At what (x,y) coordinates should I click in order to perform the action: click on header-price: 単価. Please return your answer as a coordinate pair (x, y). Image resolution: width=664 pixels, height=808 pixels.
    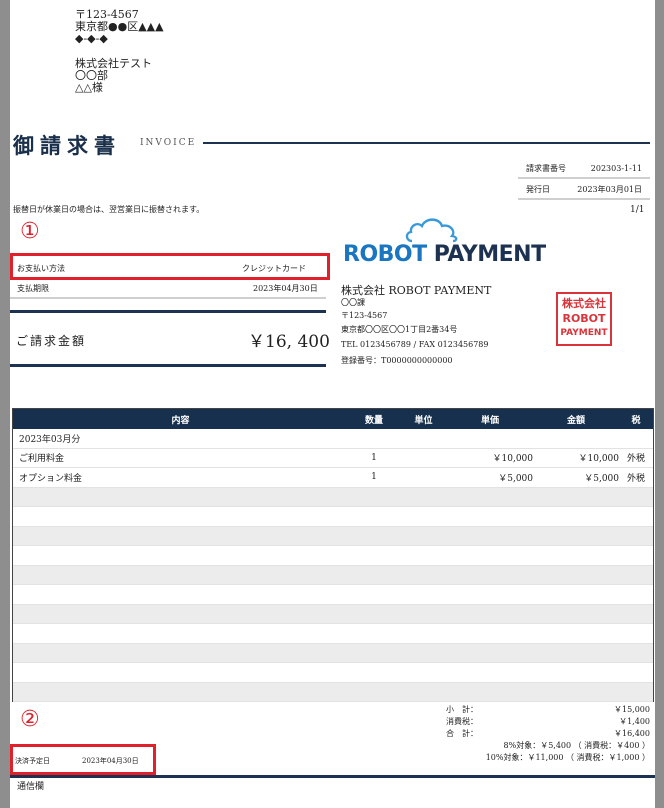
    Looking at the image, I should click on (489, 420).